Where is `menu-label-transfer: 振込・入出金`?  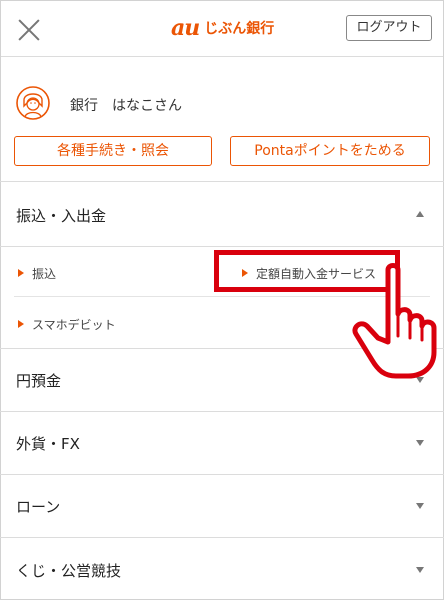 menu-label-transfer: 振込・入出金 is located at coordinates (61, 216).